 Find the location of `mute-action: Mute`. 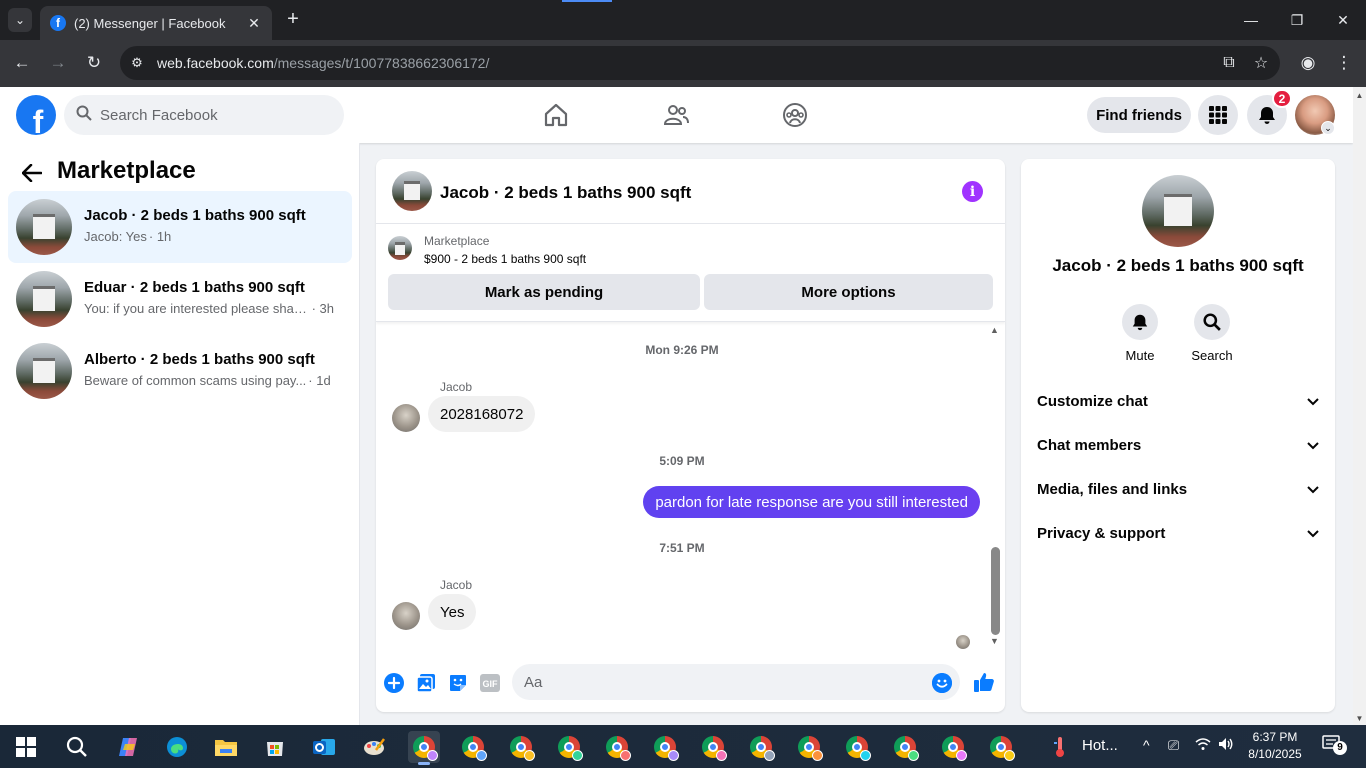

mute-action: Mute is located at coordinates (1140, 333).